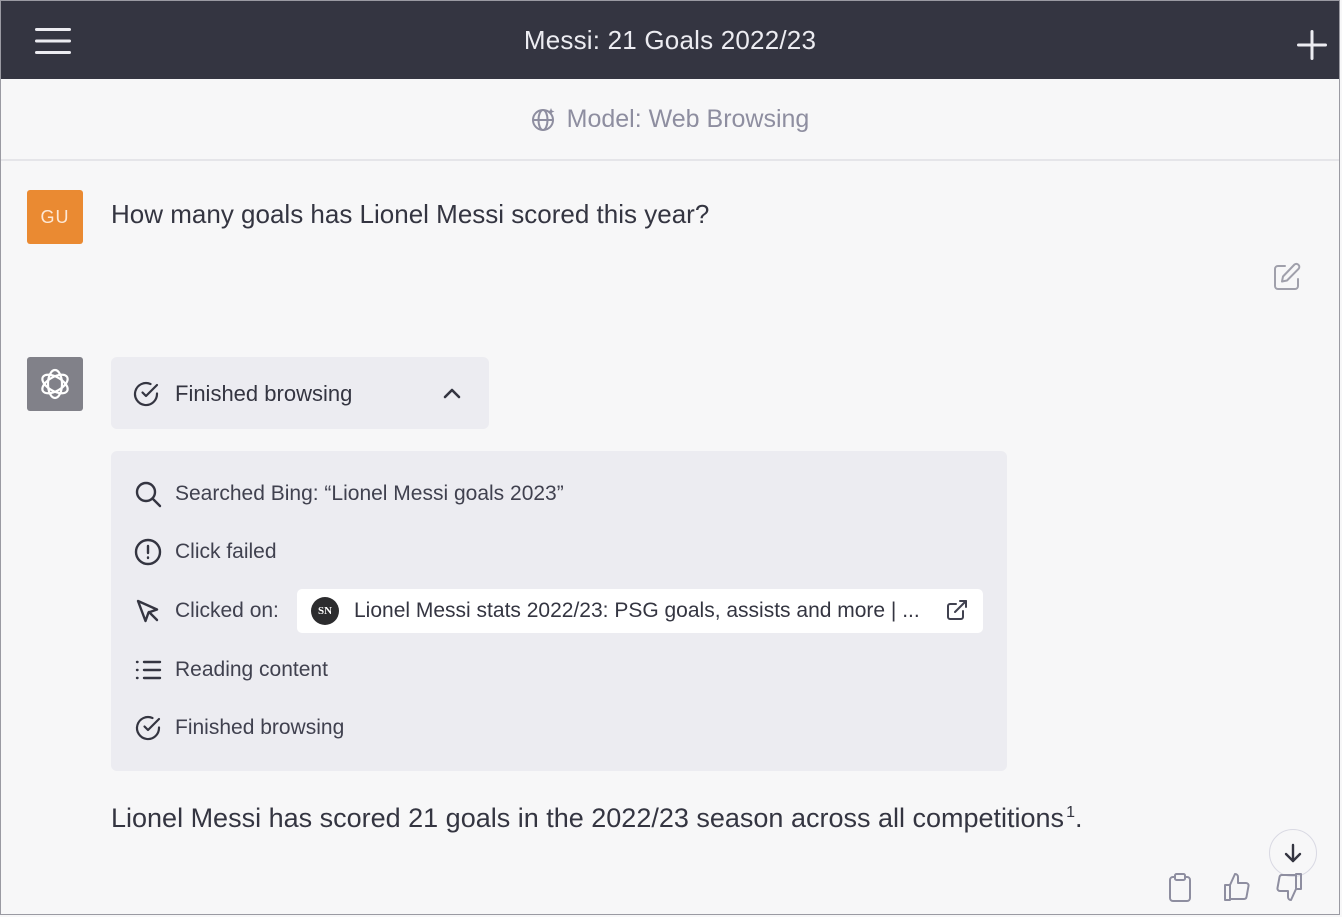 The height and width of the screenshot is (917, 1342). What do you see at coordinates (148, 552) in the screenshot?
I see `alert-circle-icon` at bounding box center [148, 552].